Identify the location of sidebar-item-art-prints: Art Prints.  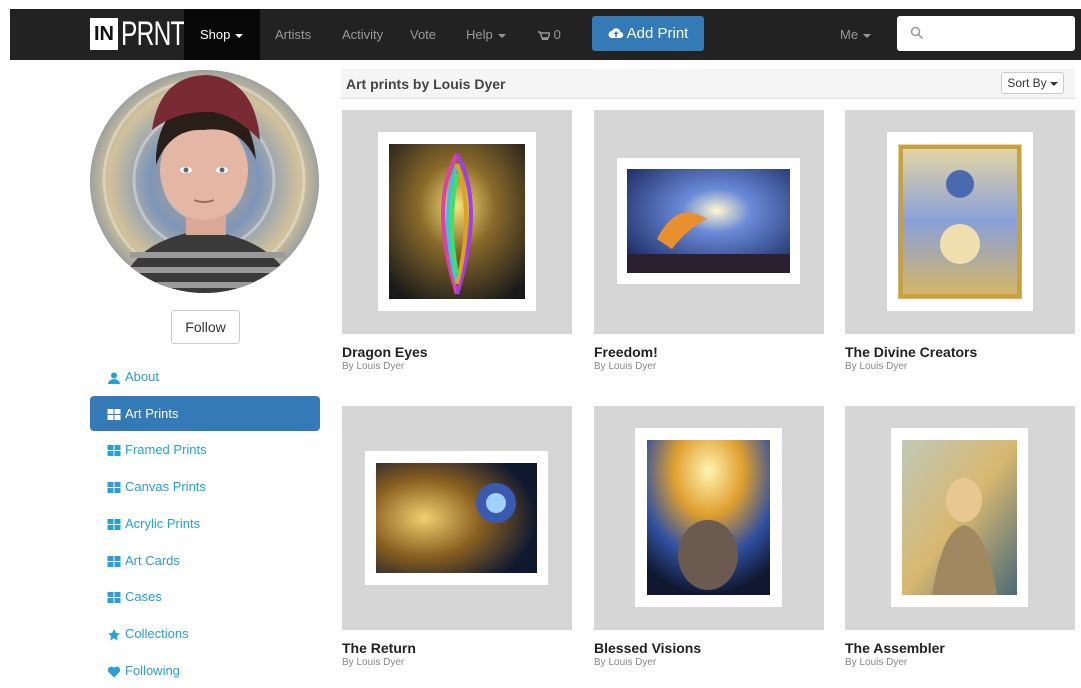
(205, 413).